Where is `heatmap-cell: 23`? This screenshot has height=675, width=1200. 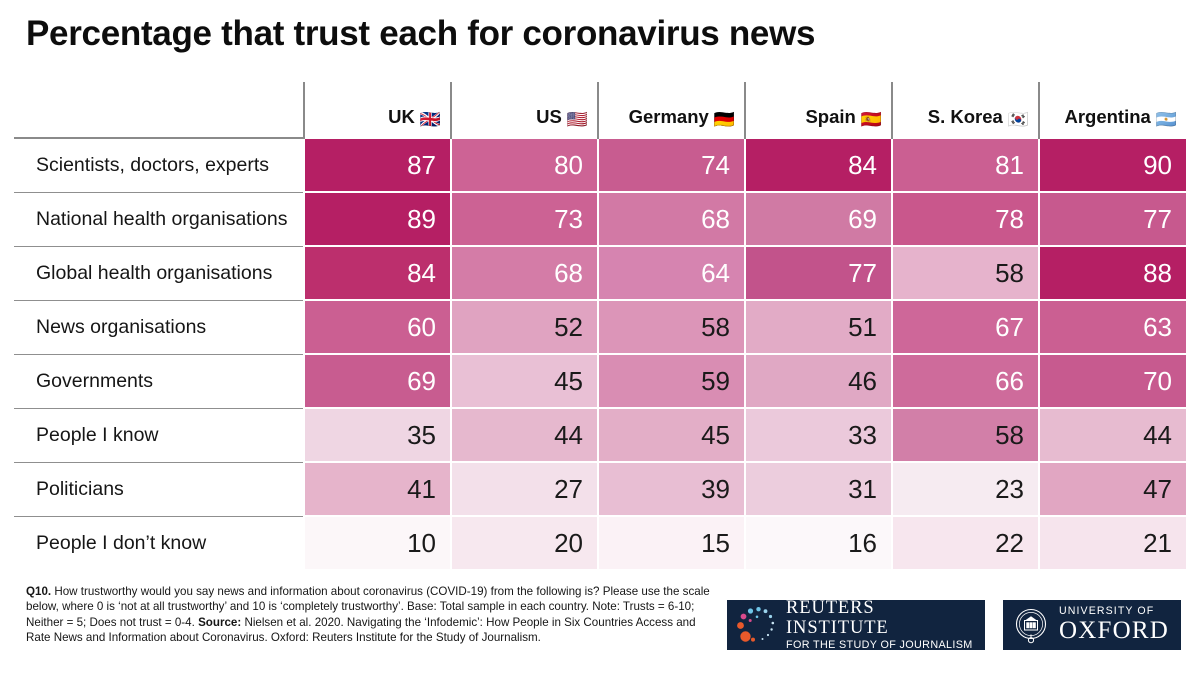
heatmap-cell: 23 is located at coordinates (965, 489).